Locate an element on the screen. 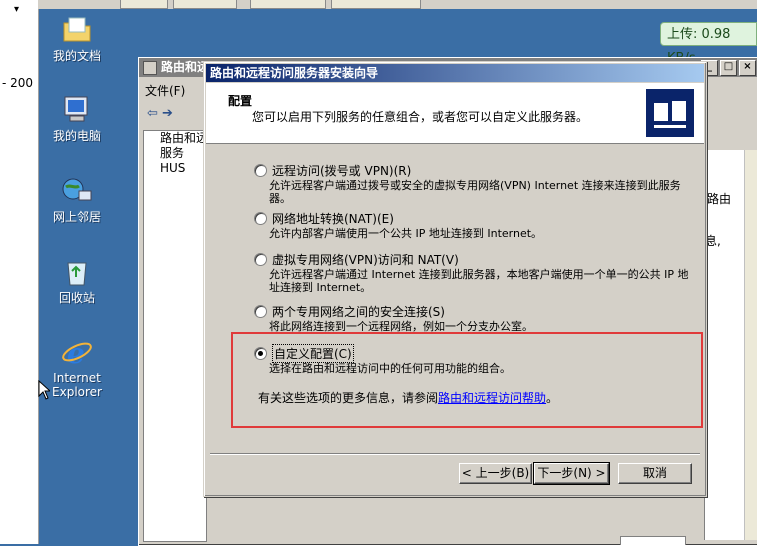 This screenshot has height=546, width=757. more-info-suffix: 。 is located at coordinates (552, 398).